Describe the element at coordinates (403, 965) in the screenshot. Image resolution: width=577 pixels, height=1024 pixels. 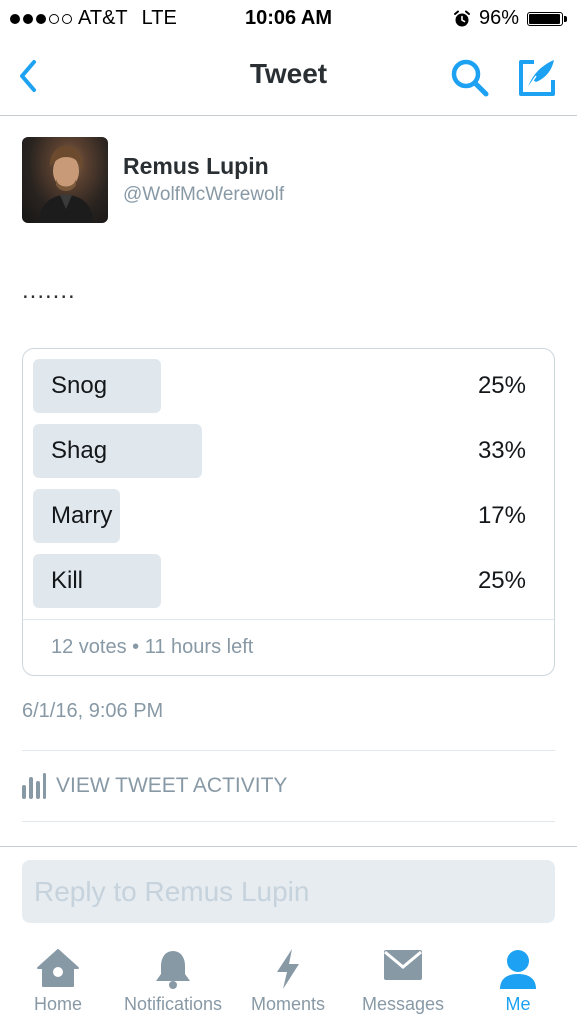
I see `envelope-icon` at that location.